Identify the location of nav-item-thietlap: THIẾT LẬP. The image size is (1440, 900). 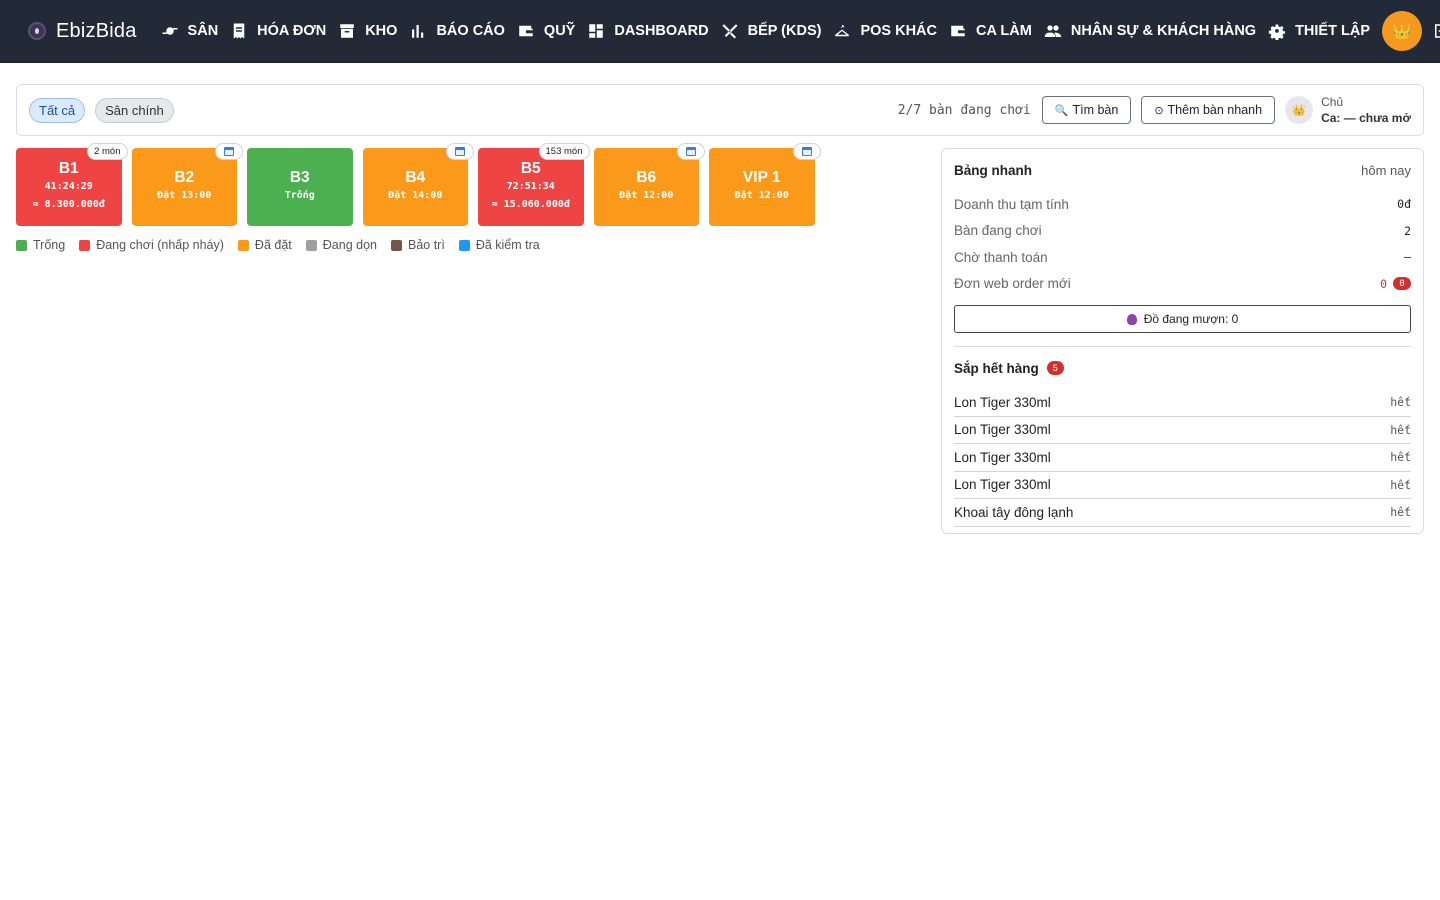
(1319, 31).